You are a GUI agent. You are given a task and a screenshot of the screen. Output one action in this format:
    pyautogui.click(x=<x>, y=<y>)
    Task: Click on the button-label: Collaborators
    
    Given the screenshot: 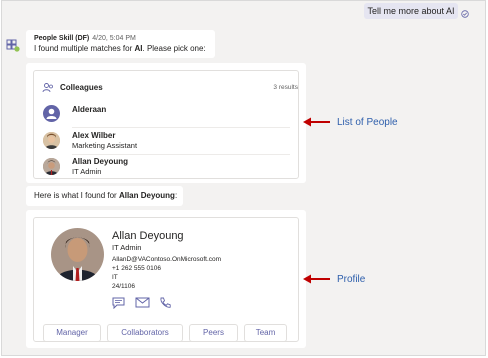 What is the action you would take?
    pyautogui.click(x=145, y=332)
    